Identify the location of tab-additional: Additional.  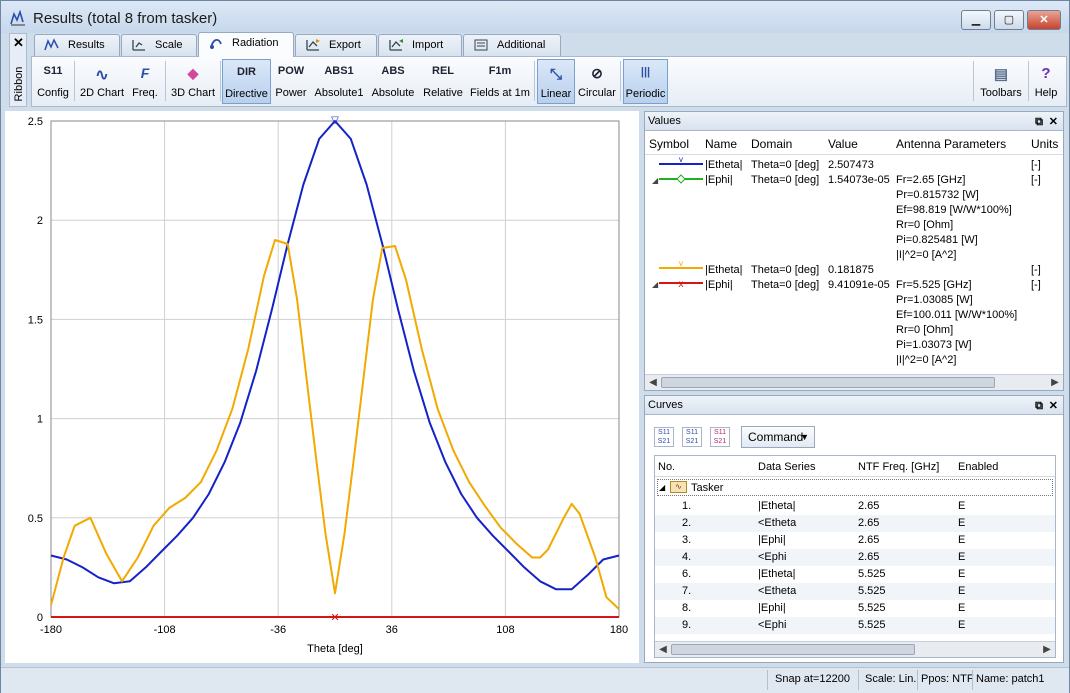
(512, 45).